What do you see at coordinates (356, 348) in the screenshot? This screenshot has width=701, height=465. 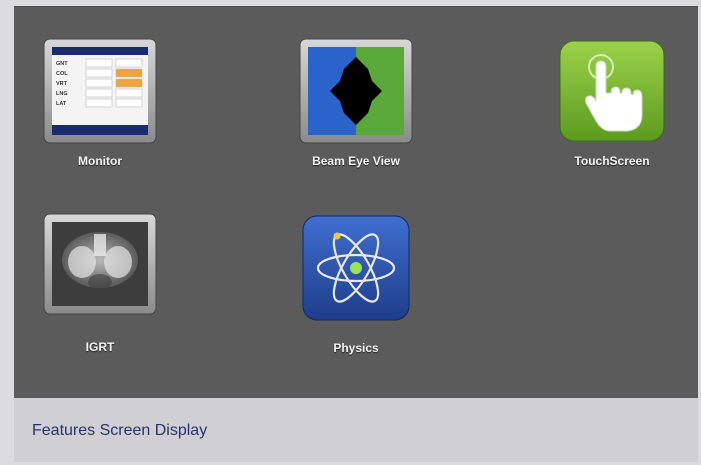 I see `physics-label: Physics` at bounding box center [356, 348].